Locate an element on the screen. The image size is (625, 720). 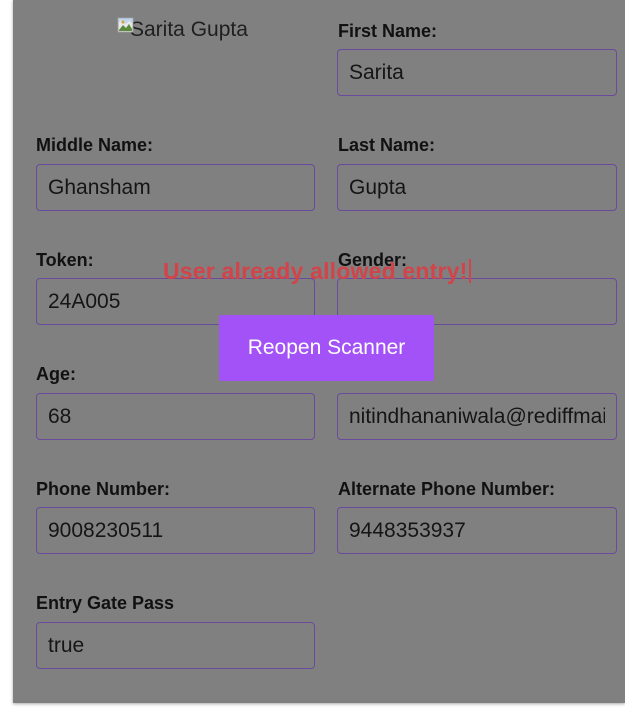
middle-name-input is located at coordinates (175, 187).